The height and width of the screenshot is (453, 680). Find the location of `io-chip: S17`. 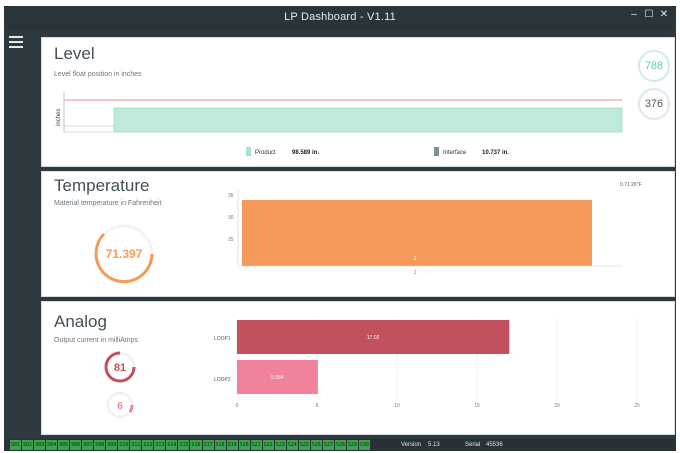

io-chip: S17 is located at coordinates (208, 445).